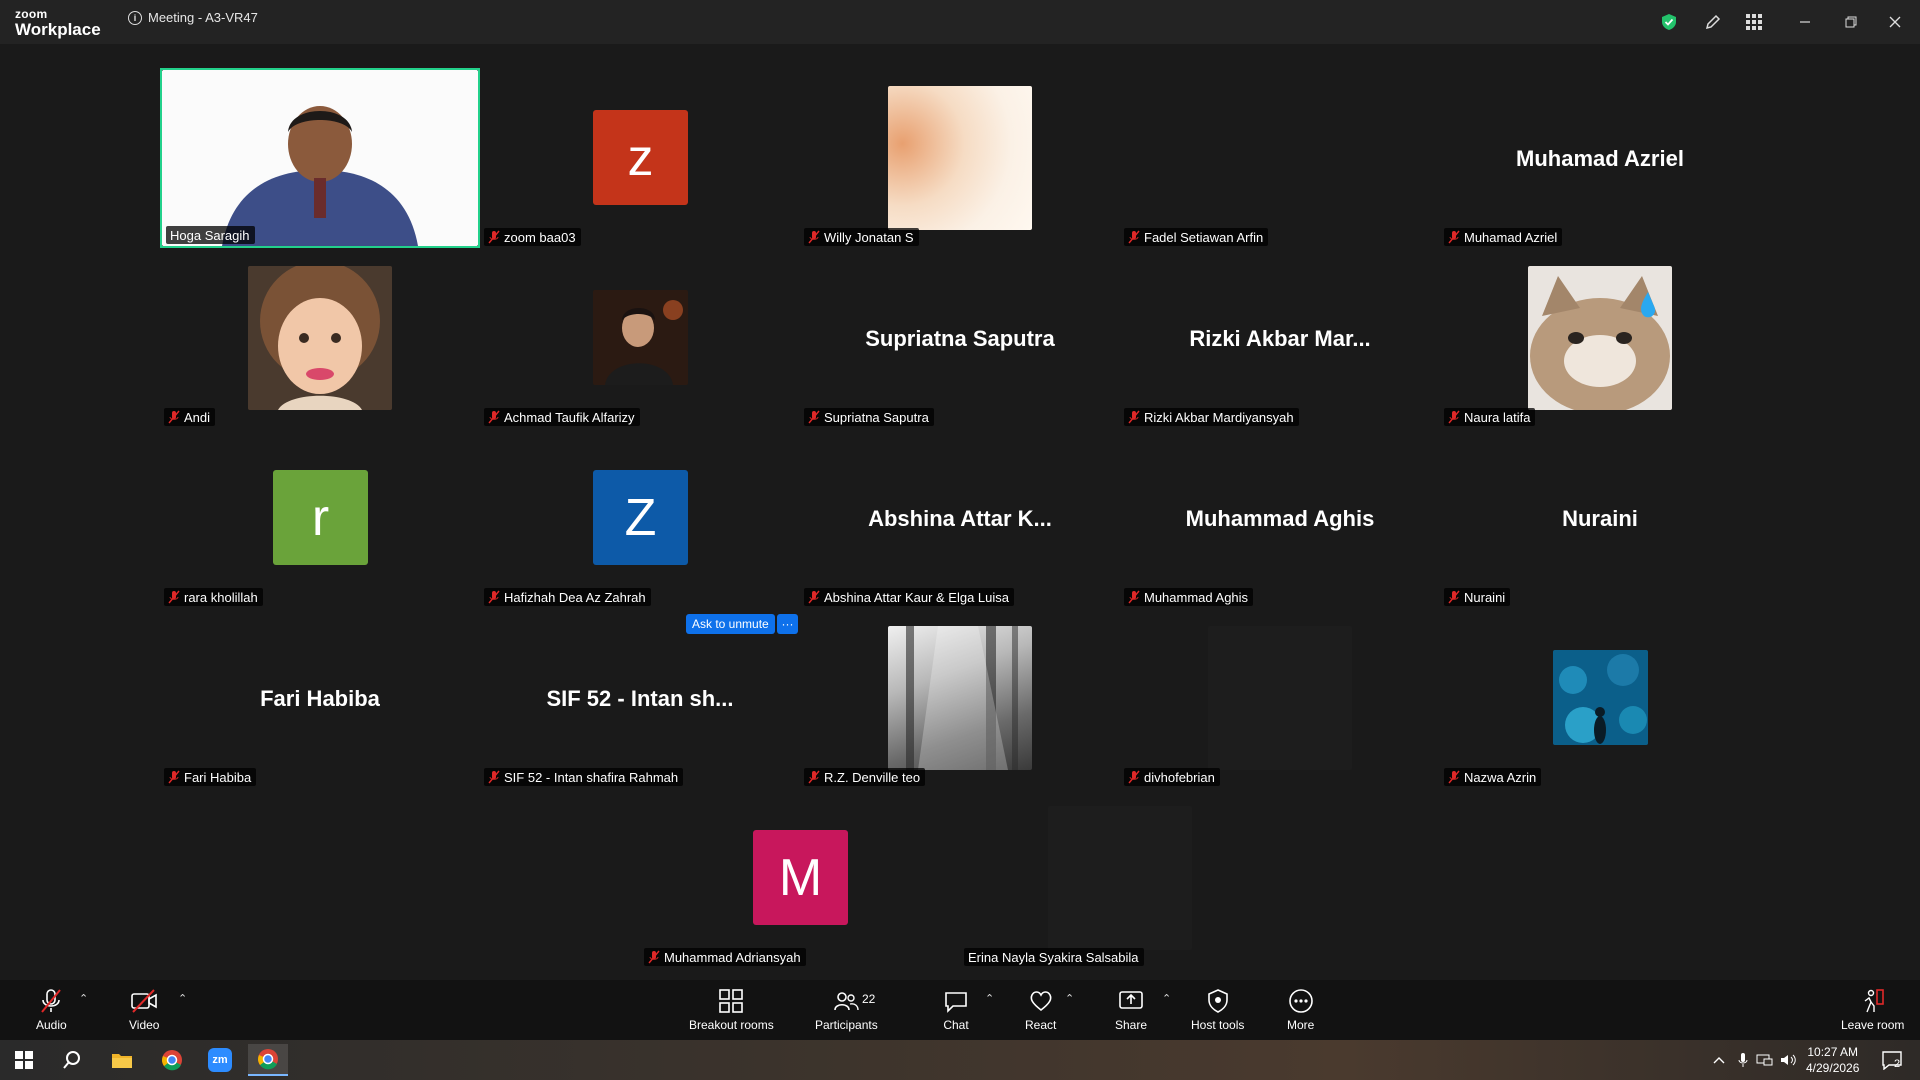  What do you see at coordinates (989, 998) in the screenshot?
I see `chat-options-caret: ⌃` at bounding box center [989, 998].